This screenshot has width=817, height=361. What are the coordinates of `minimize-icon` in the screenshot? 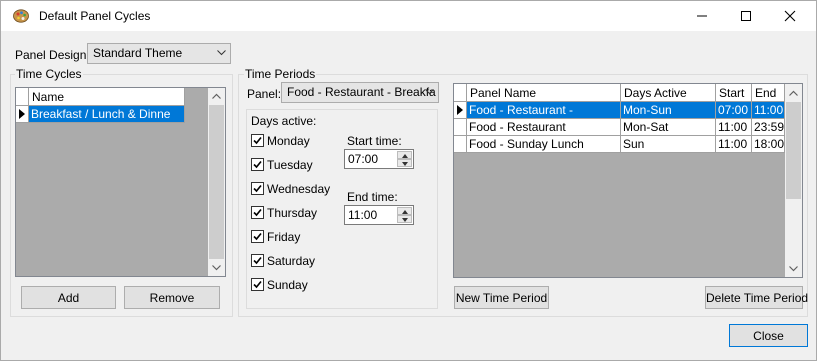 It's located at (702, 16).